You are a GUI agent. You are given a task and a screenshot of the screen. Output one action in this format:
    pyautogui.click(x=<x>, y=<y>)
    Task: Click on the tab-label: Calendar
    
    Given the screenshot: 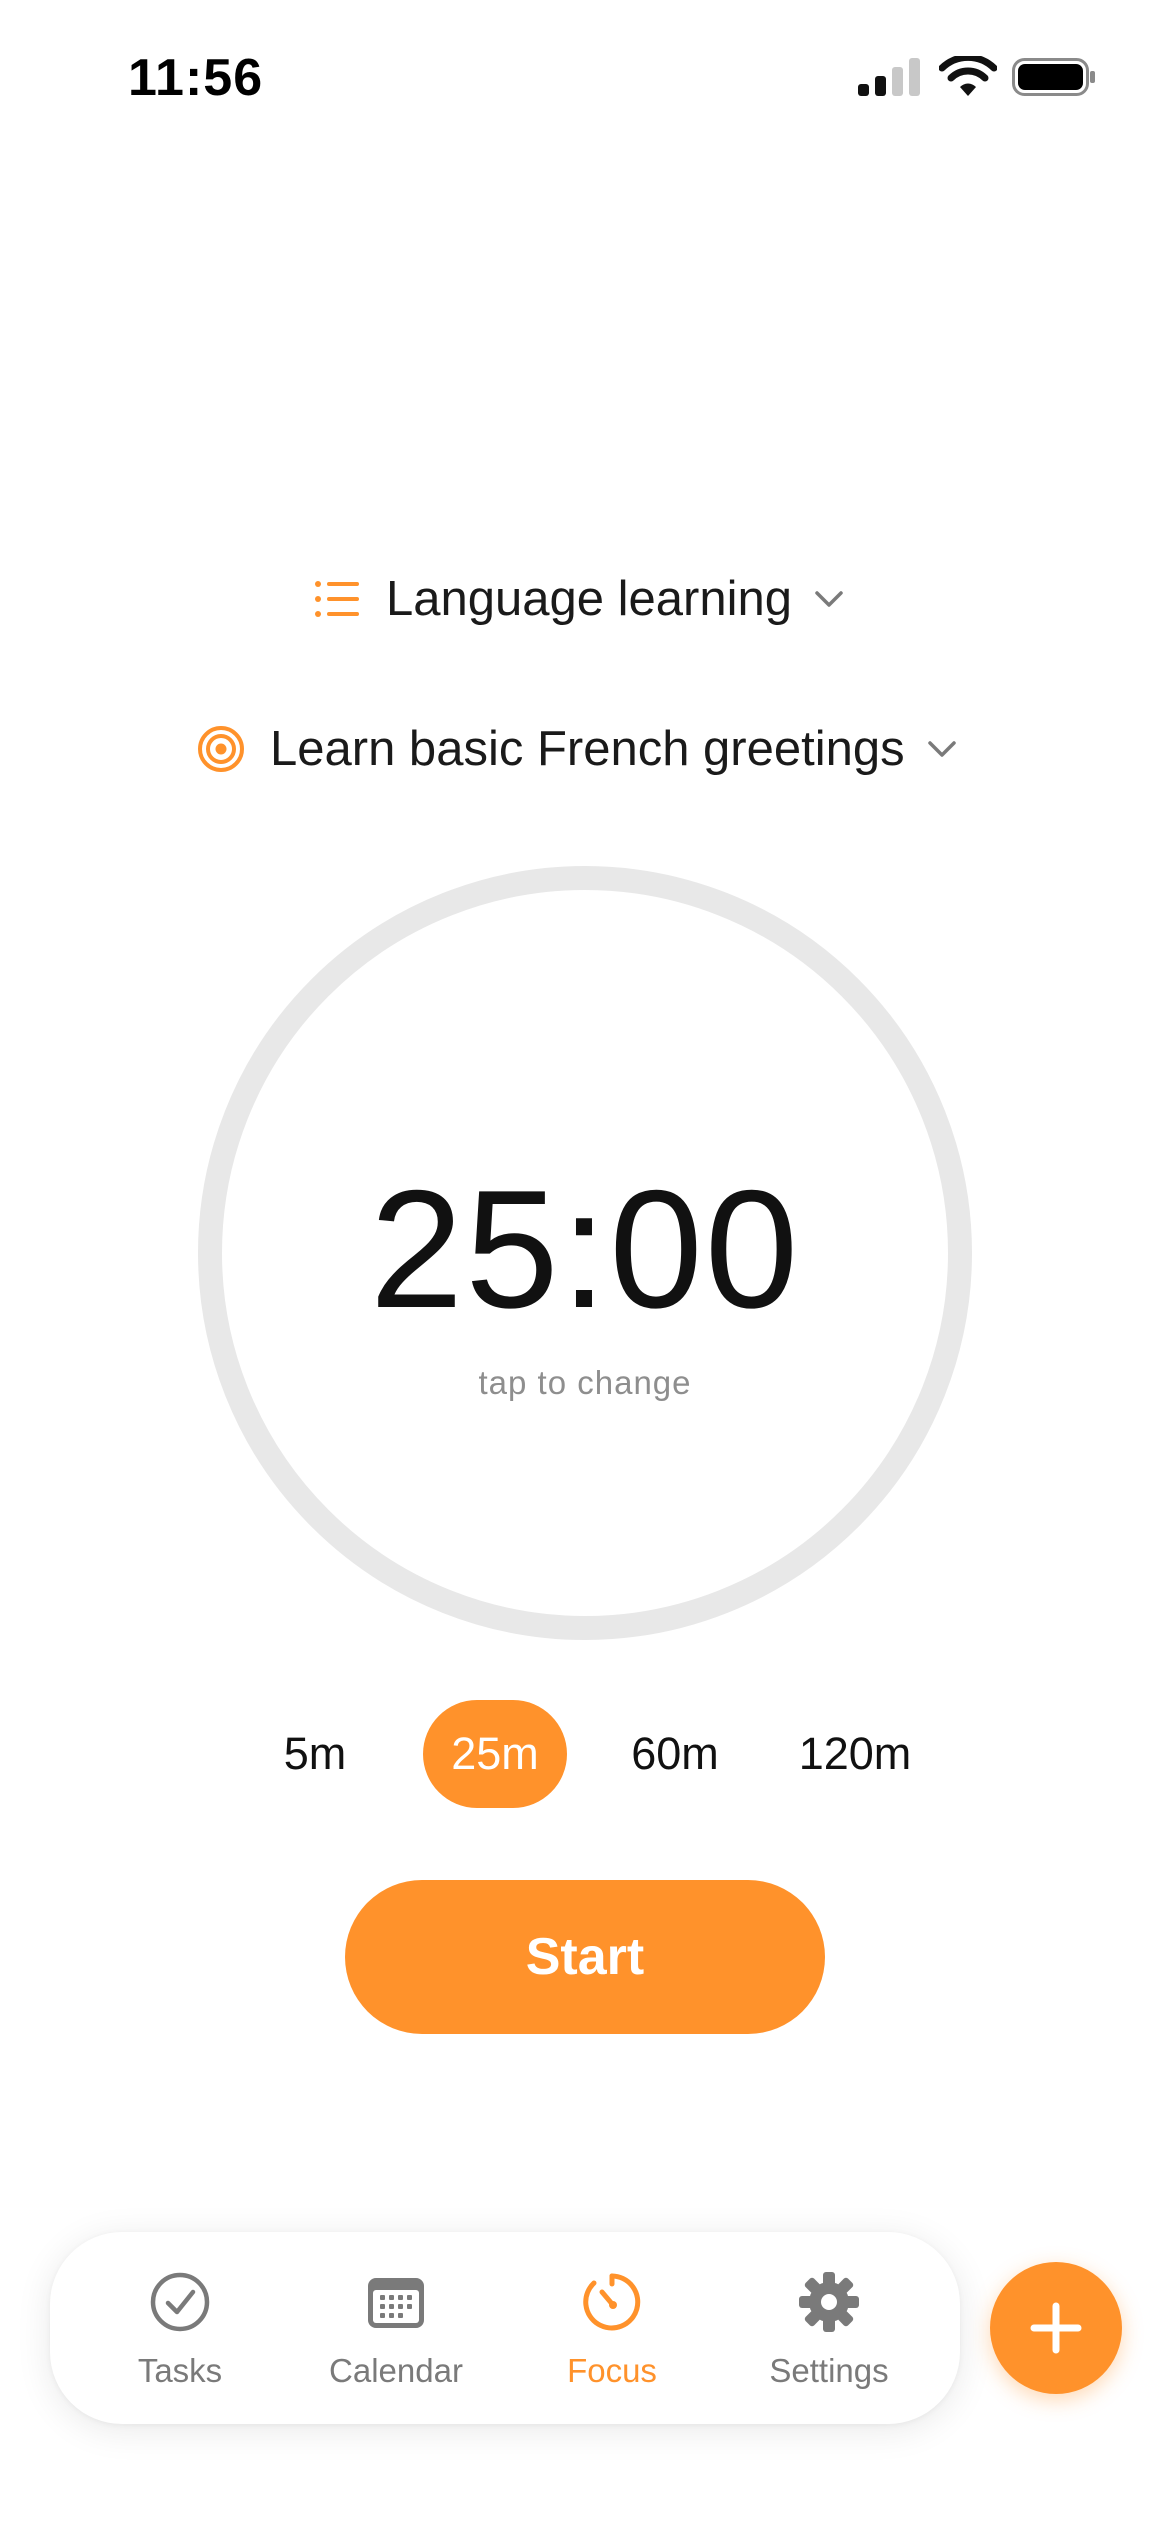 What is the action you would take?
    pyautogui.click(x=396, y=2370)
    